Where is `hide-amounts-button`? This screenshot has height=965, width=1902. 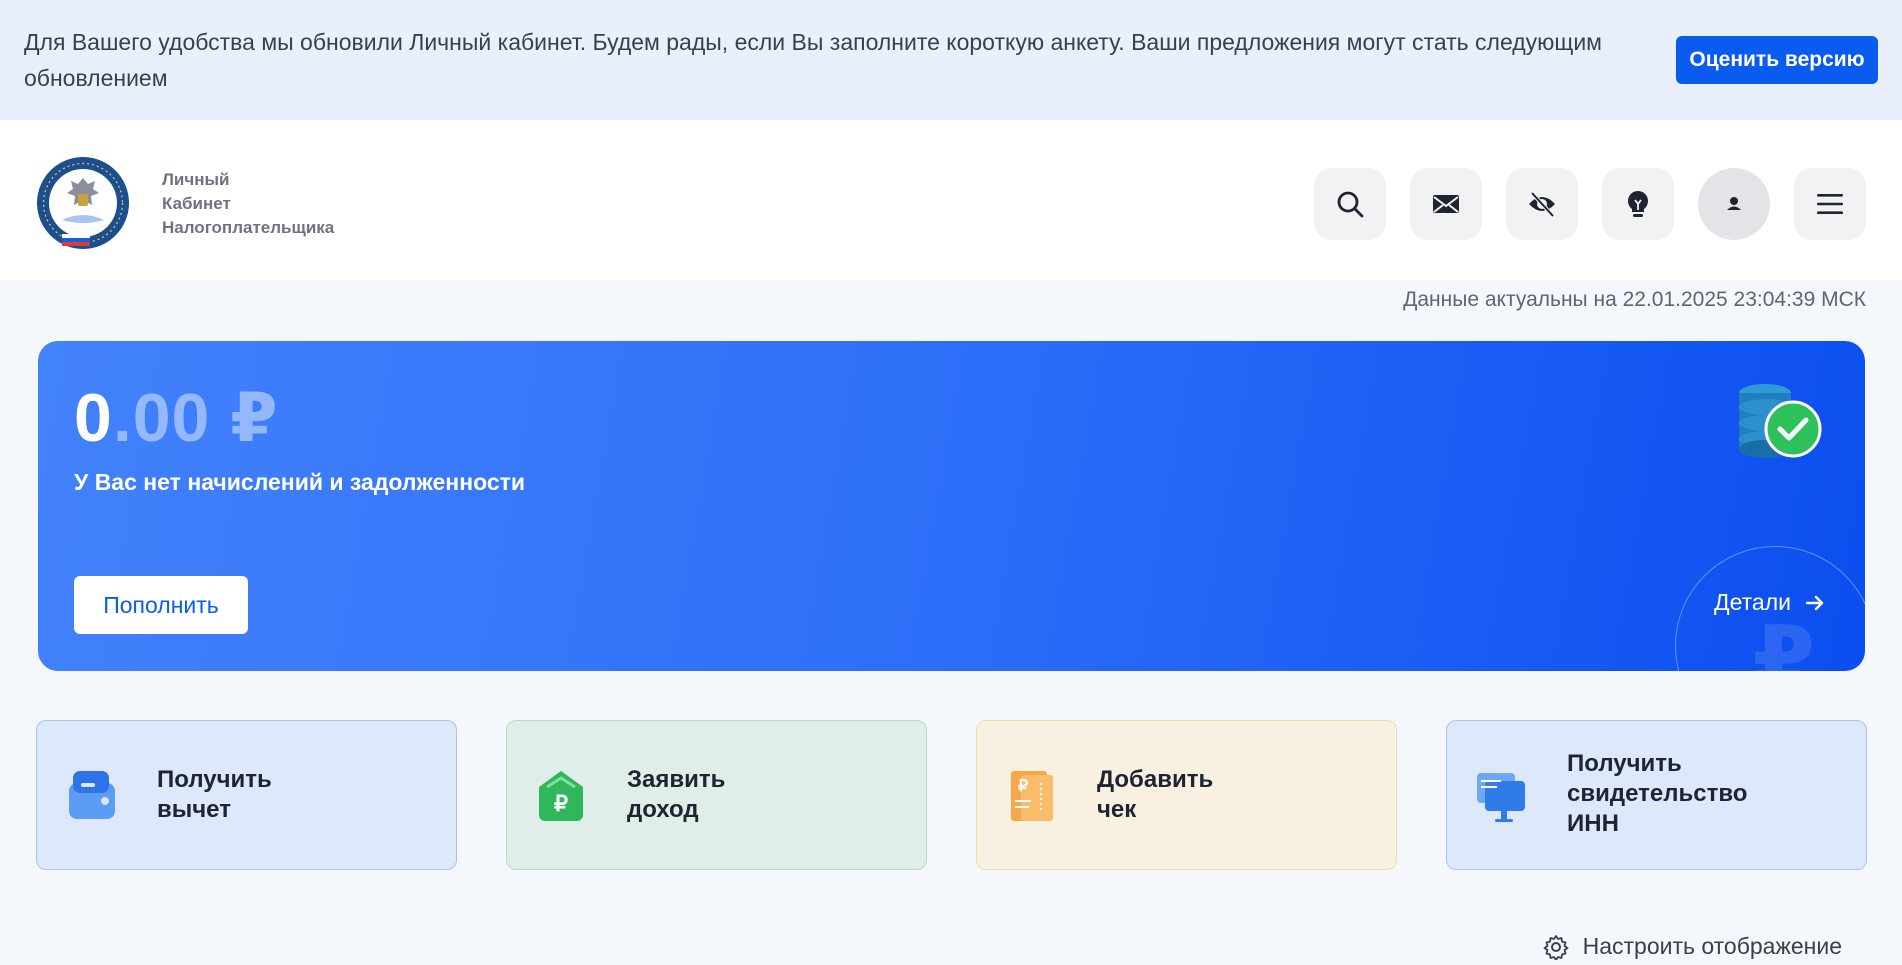 hide-amounts-button is located at coordinates (1542, 204).